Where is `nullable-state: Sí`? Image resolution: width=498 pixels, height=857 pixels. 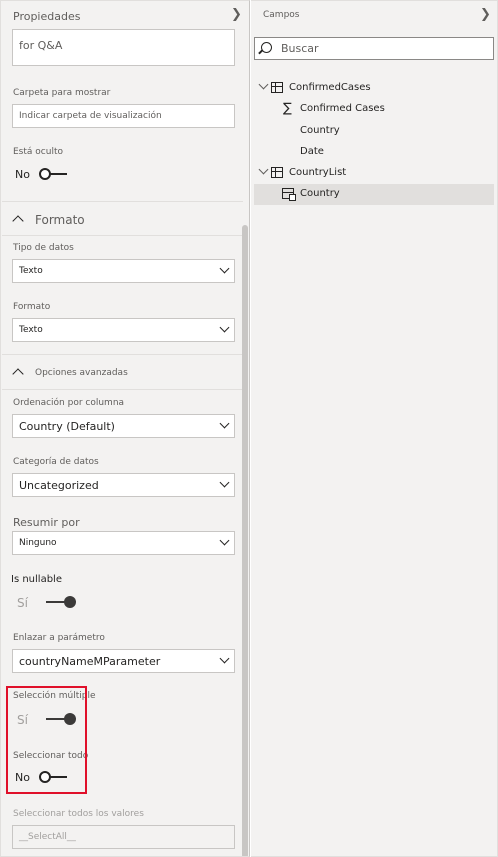 nullable-state: Sí is located at coordinates (22, 603).